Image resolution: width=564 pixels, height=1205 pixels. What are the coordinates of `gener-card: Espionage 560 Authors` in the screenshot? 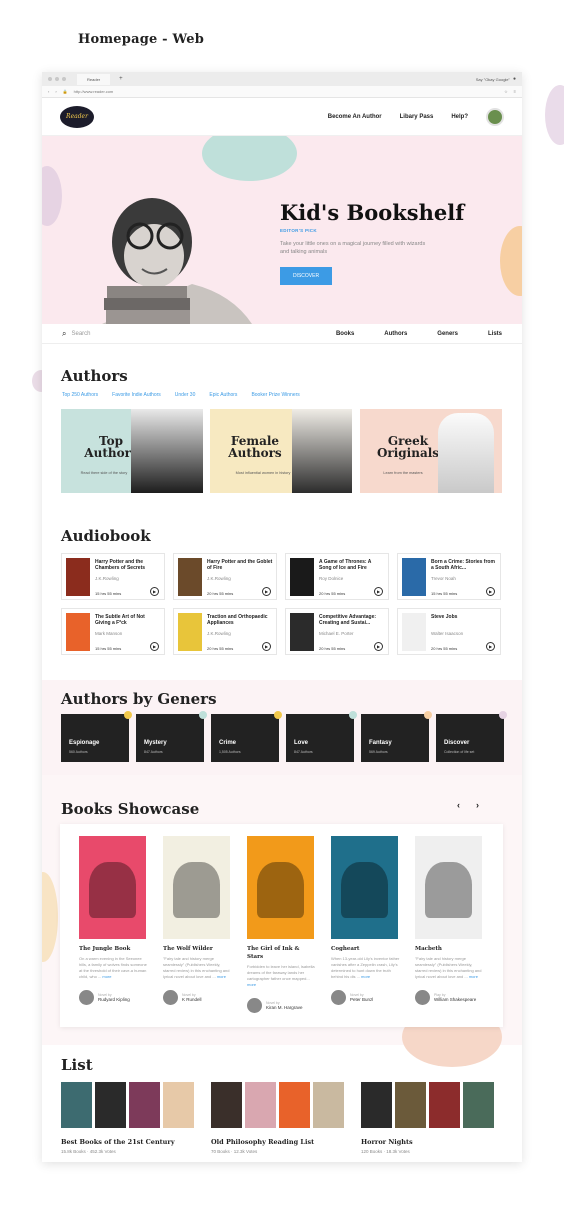 It's located at (96, 736).